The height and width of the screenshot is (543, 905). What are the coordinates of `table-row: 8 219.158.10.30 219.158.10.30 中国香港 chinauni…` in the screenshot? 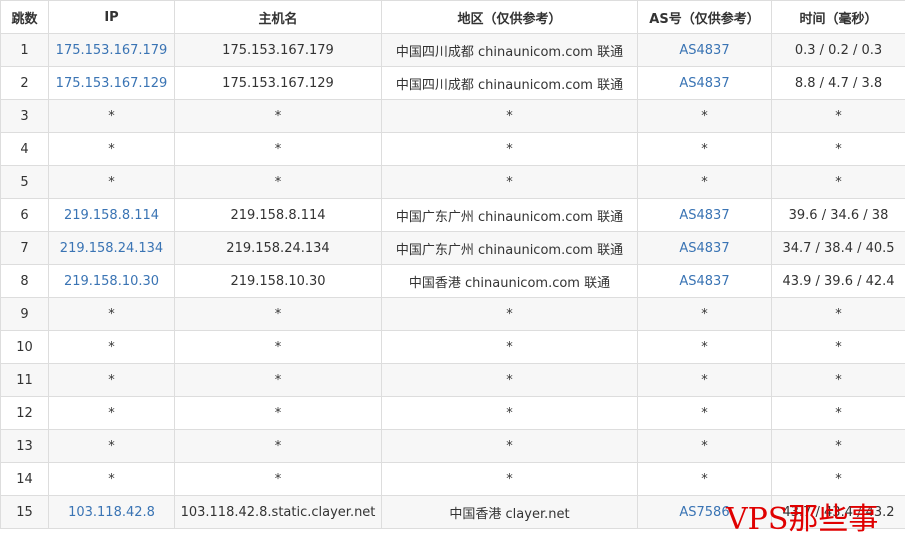 It's located at (452, 281).